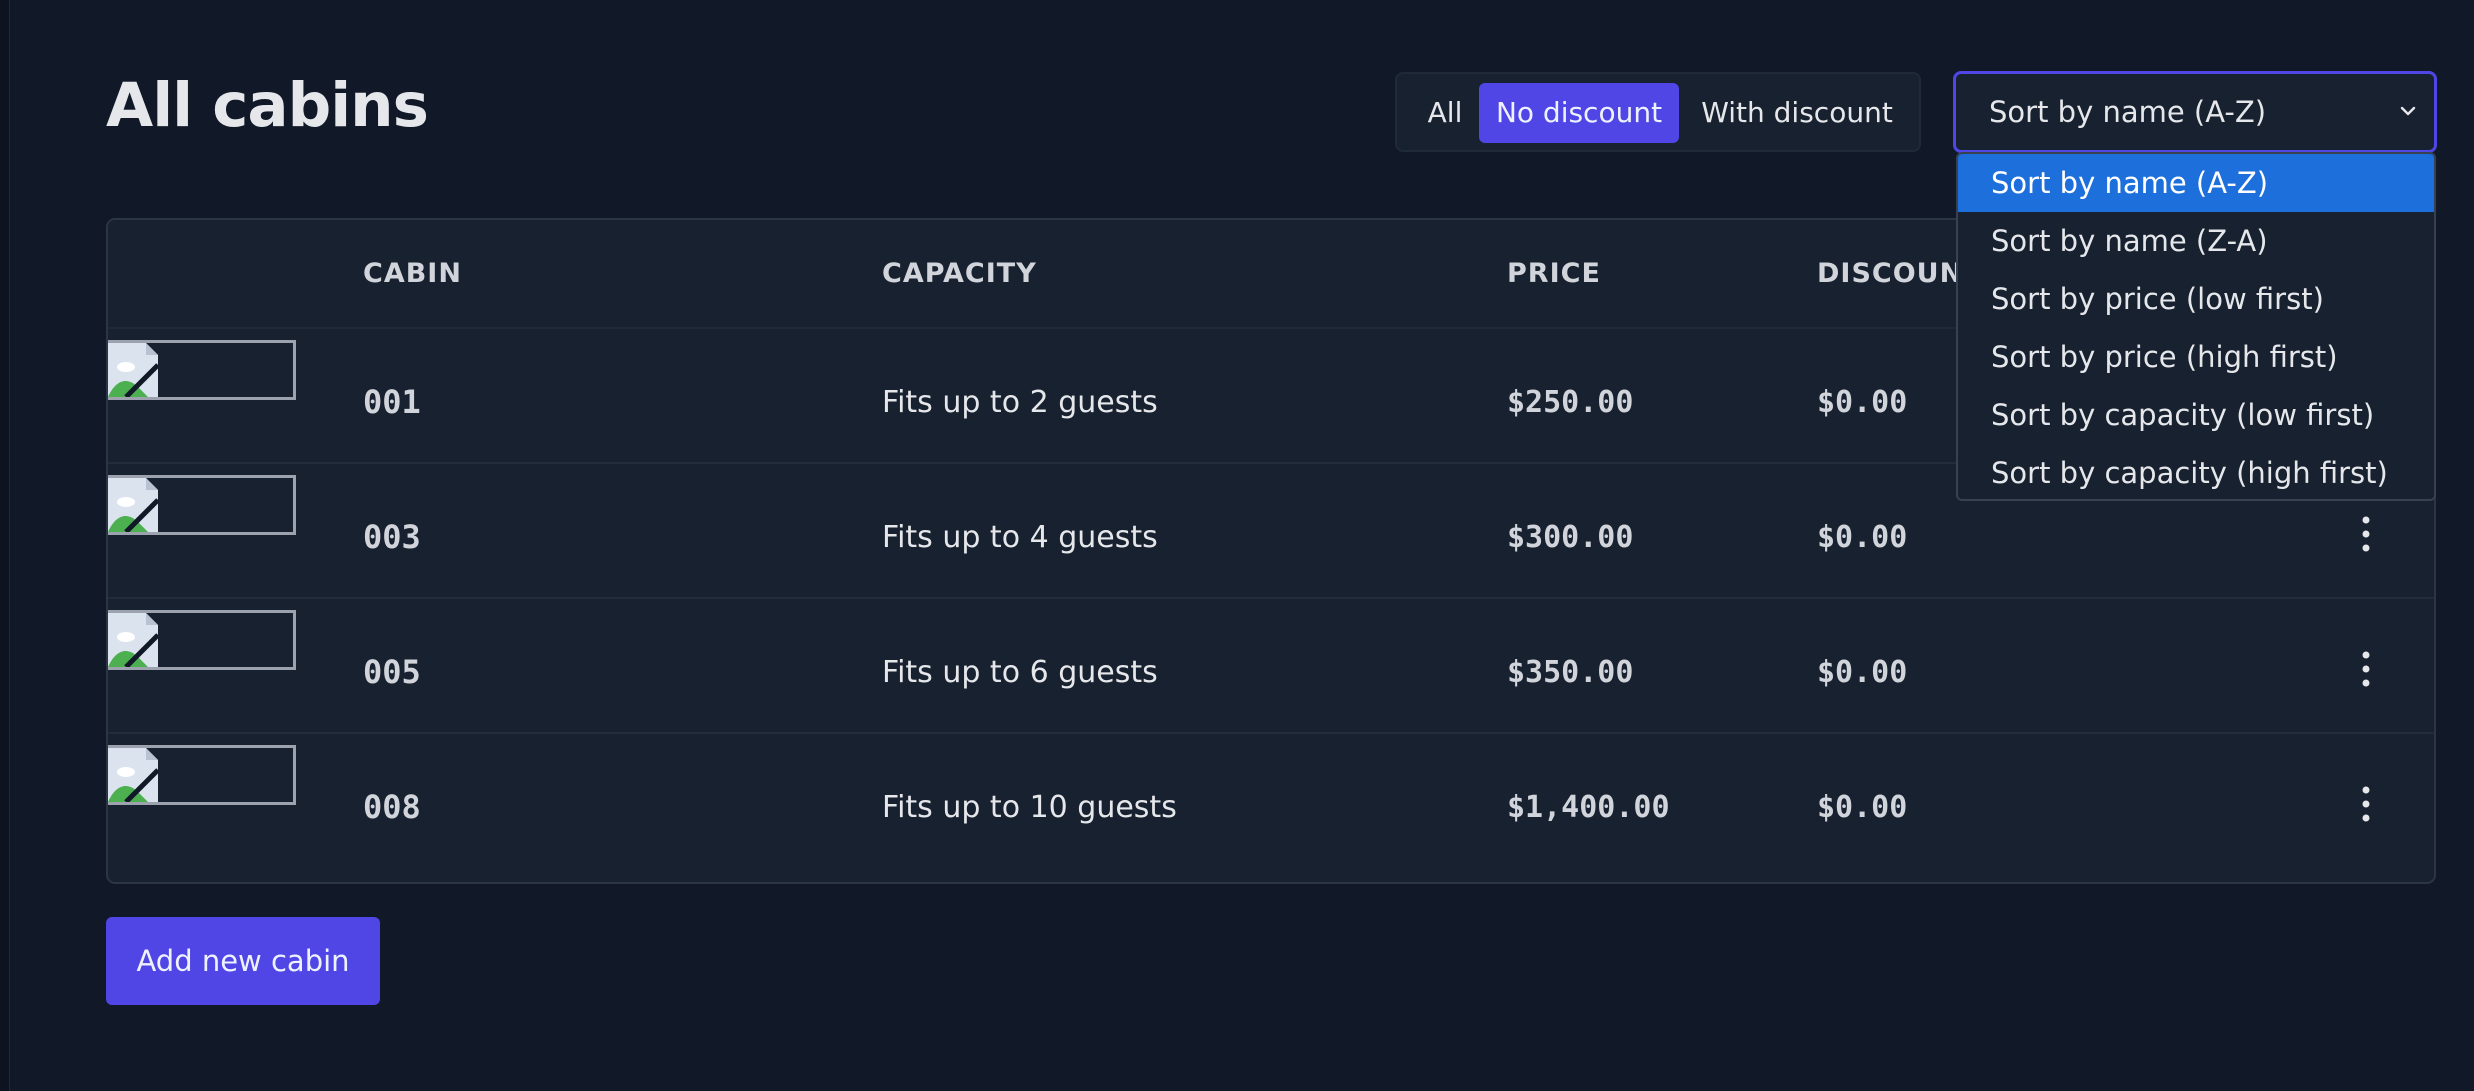 The height and width of the screenshot is (1091, 2474). Describe the element at coordinates (1570, 537) in the screenshot. I see `cabin-price: $300.00` at that location.